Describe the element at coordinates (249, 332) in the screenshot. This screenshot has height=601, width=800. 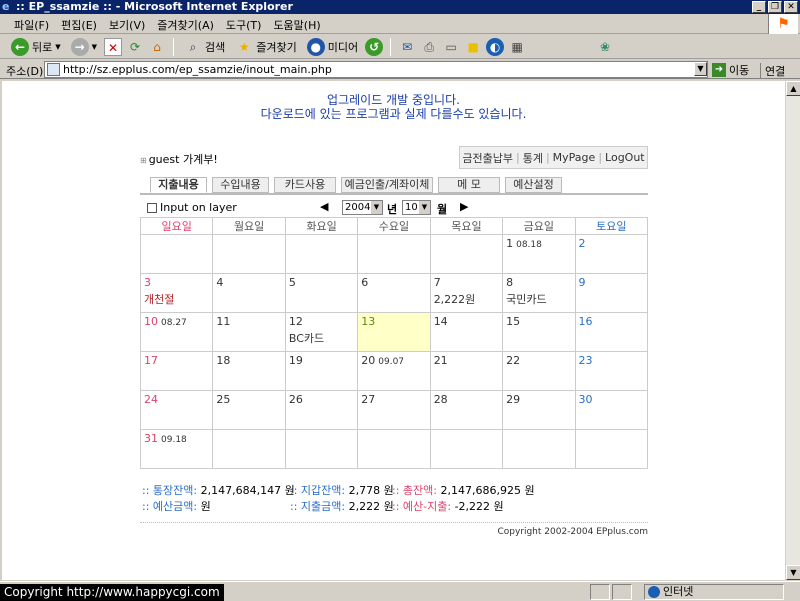
I see `calendar-day: 11` at that location.